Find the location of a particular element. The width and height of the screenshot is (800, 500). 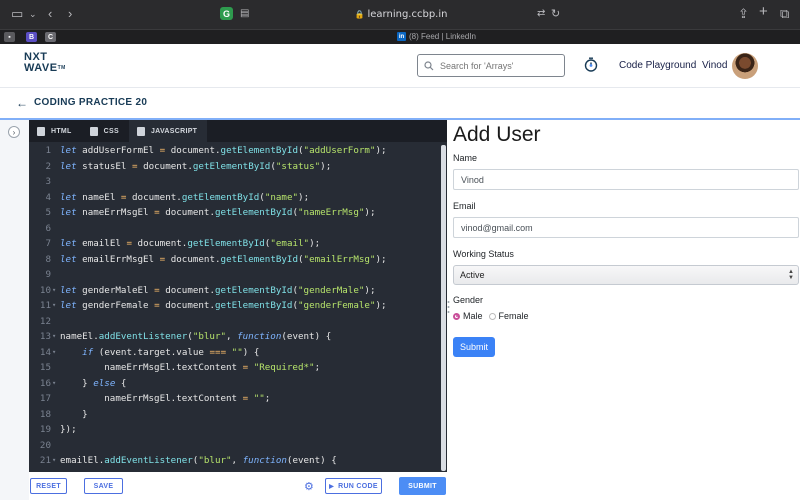

gender-radio-group: Male Female is located at coordinates (491, 316).